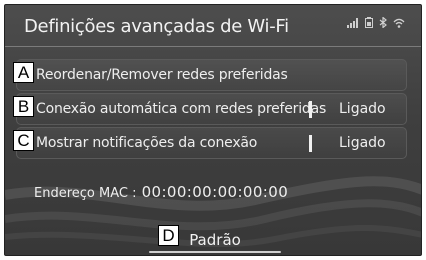  Describe the element at coordinates (213, 46) in the screenshot. I see `title-divider` at that location.